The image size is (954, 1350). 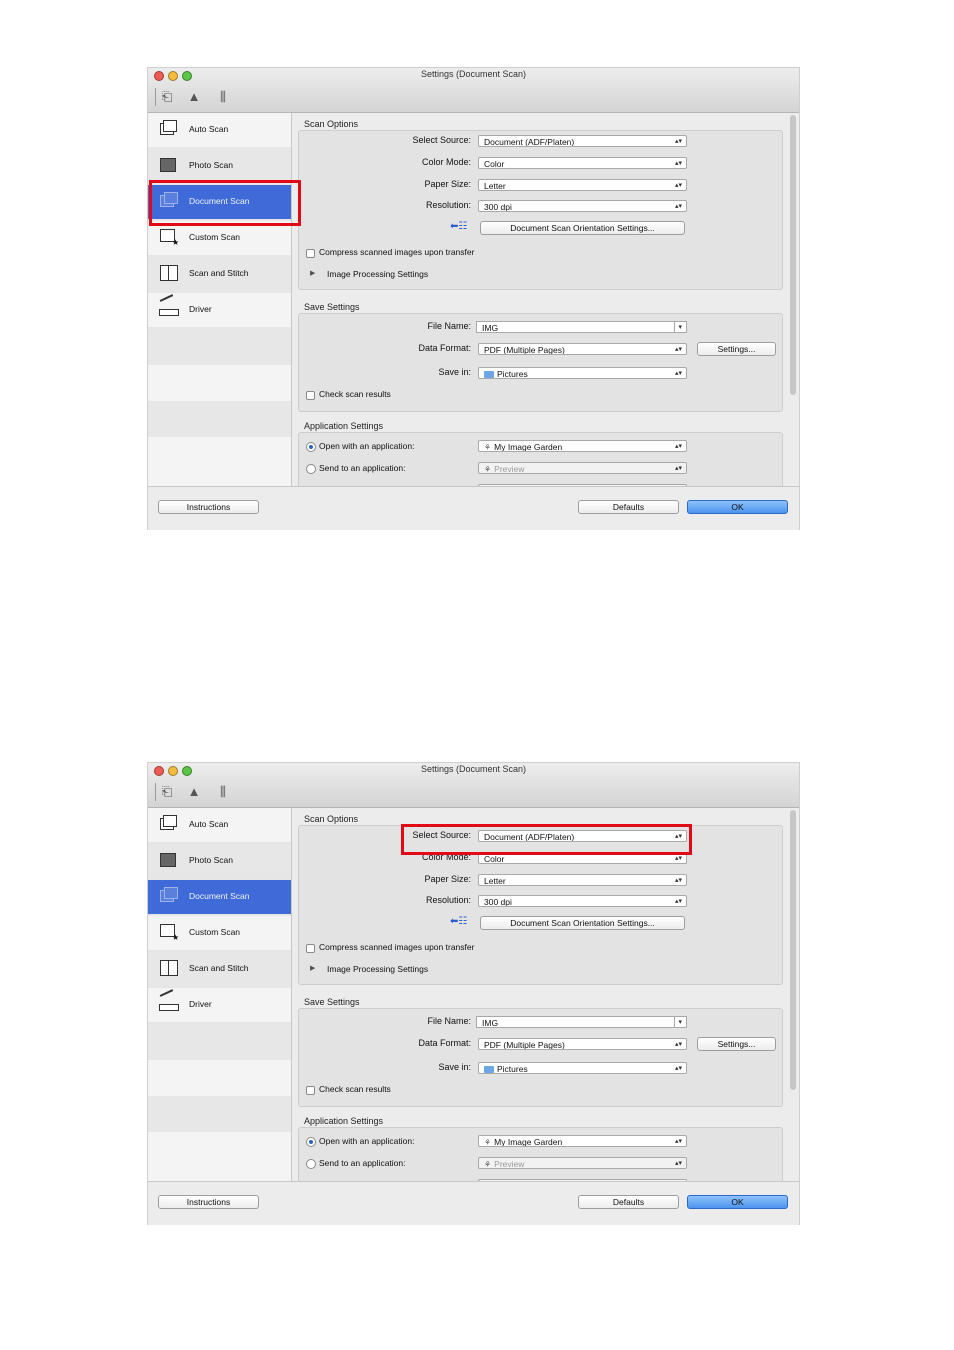 I want to click on toolbar-divider, so click(x=155, y=97).